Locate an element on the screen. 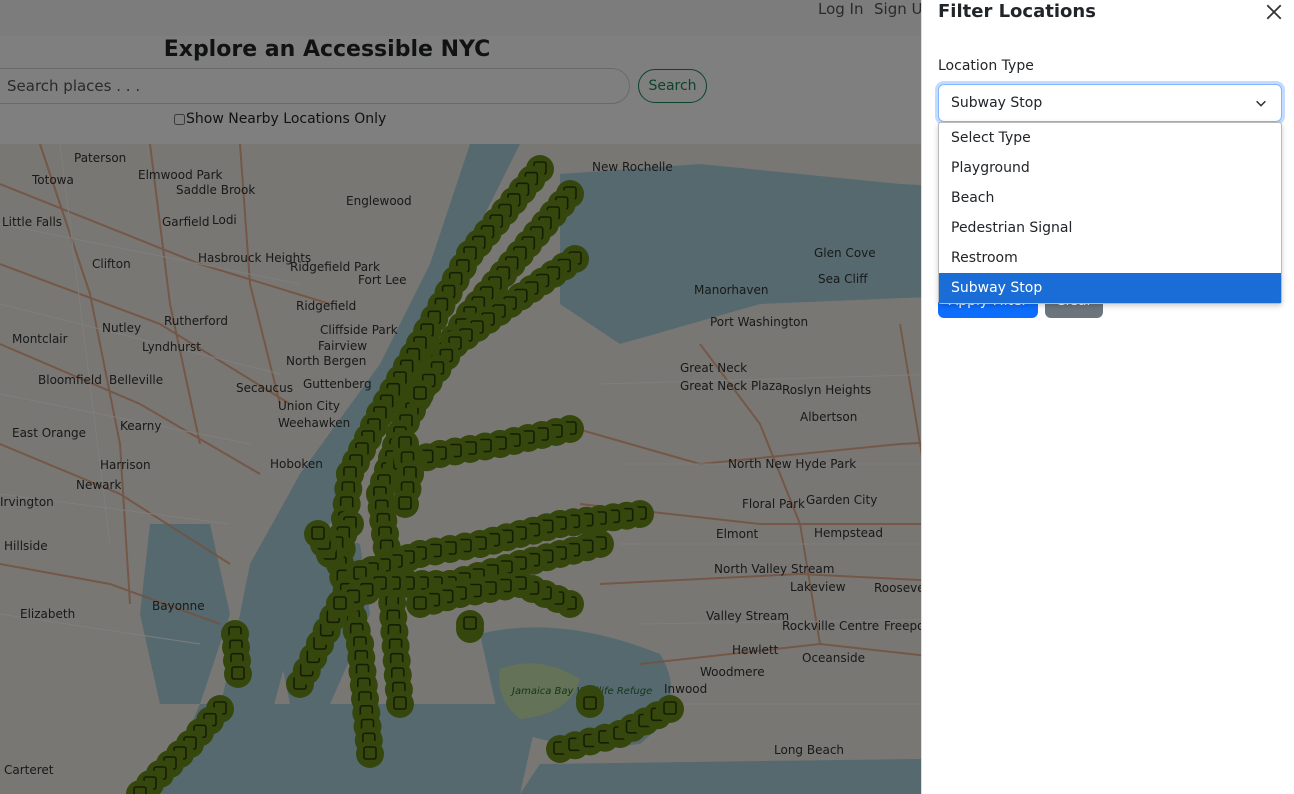  chevron-down-icon is located at coordinates (1261, 103).